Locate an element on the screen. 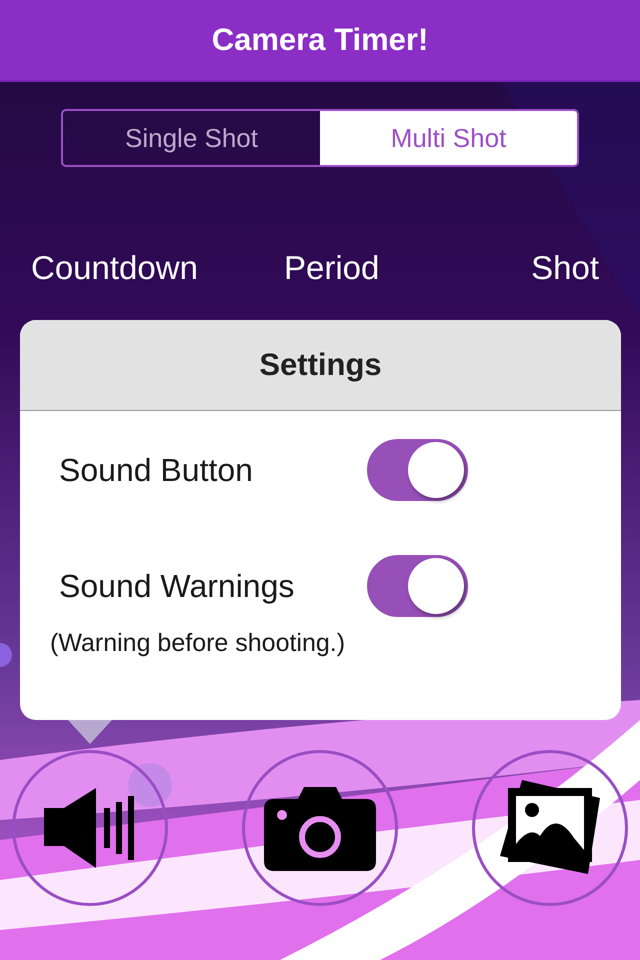  speaker-icon is located at coordinates (90, 828).